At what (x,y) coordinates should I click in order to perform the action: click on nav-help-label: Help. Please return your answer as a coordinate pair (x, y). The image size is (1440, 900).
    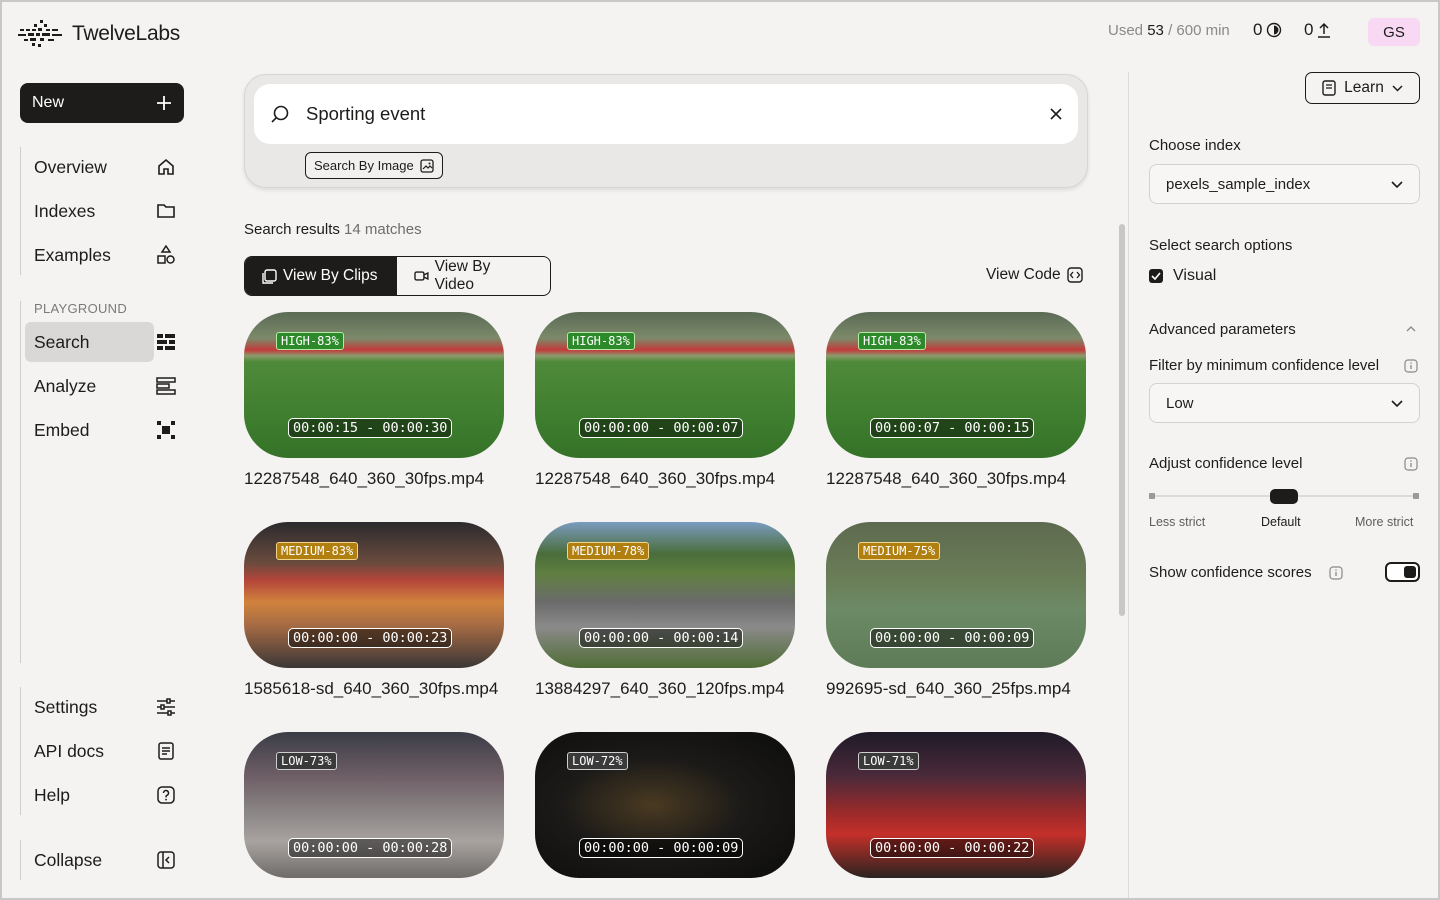
    Looking at the image, I should click on (52, 794).